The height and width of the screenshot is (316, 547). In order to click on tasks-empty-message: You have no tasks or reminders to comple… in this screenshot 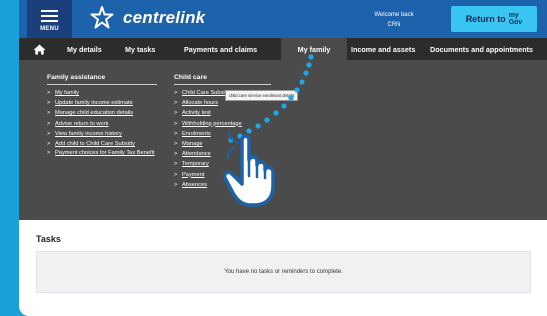, I will do `click(283, 272)`.